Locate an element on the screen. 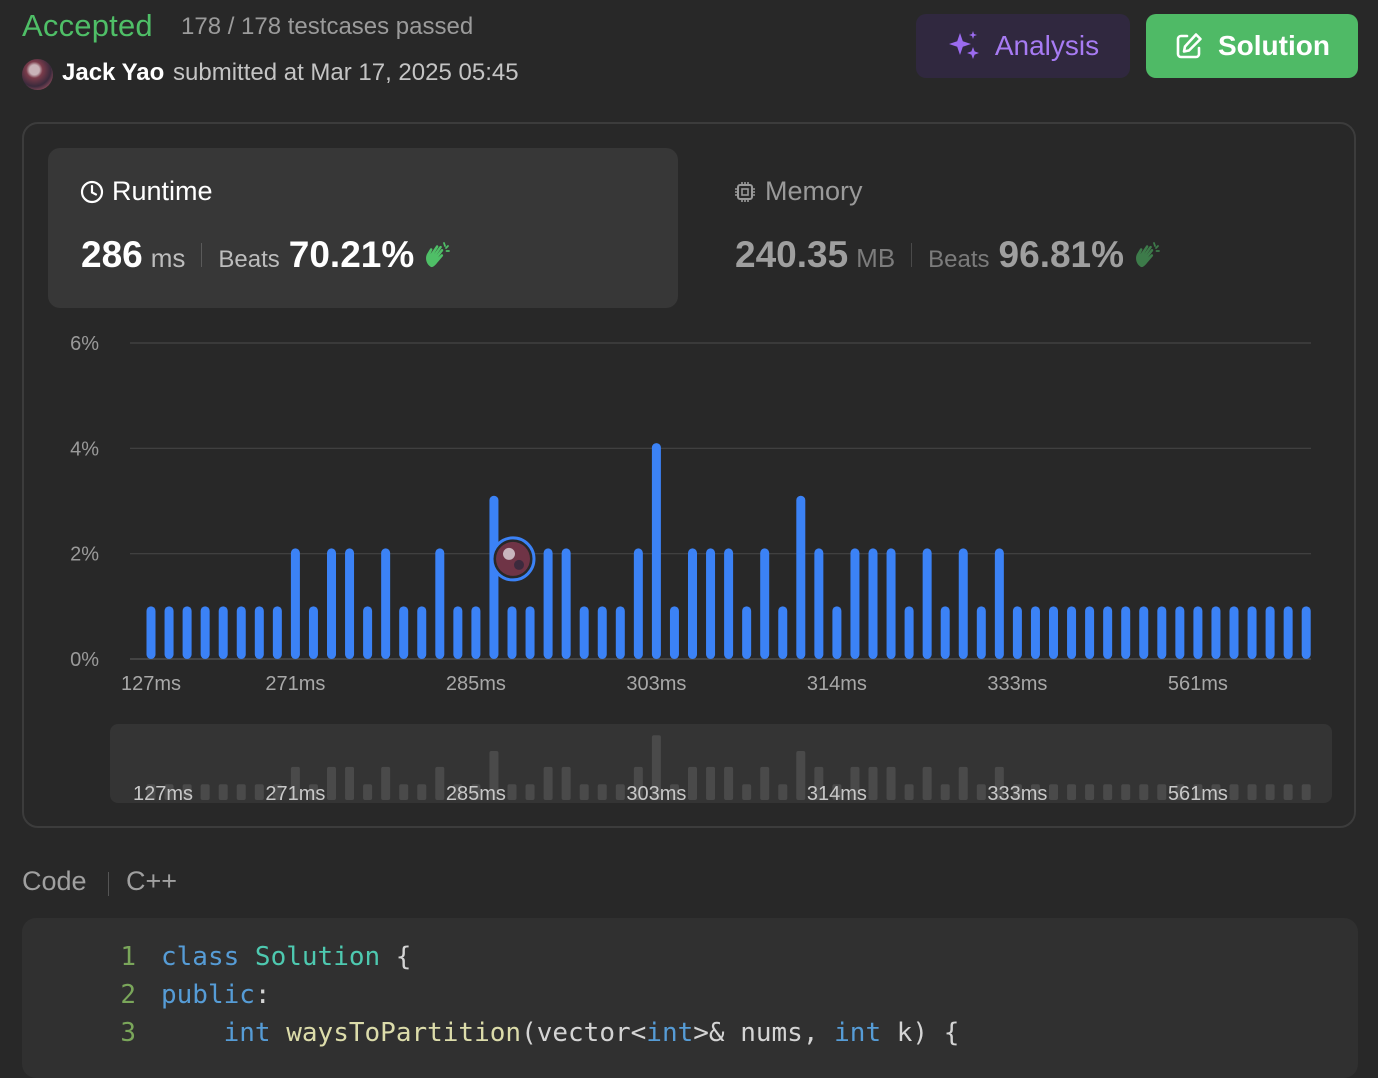 The width and height of the screenshot is (1378, 1078). x-tick-label: 333ms is located at coordinates (1017, 684).